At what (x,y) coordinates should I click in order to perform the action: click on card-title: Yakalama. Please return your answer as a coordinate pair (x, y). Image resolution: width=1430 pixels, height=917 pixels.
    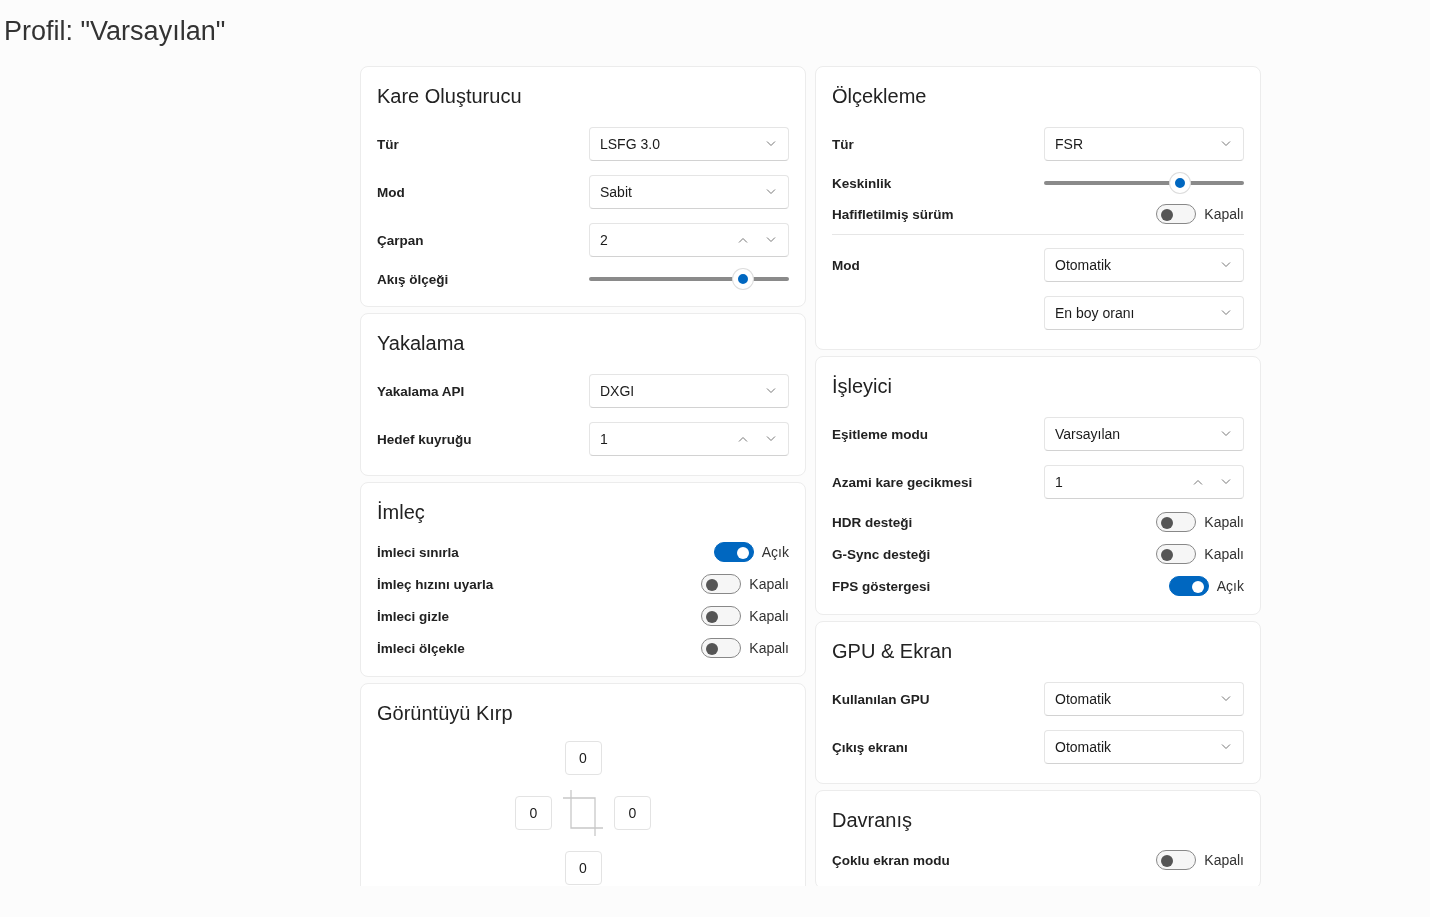
    Looking at the image, I should click on (421, 343).